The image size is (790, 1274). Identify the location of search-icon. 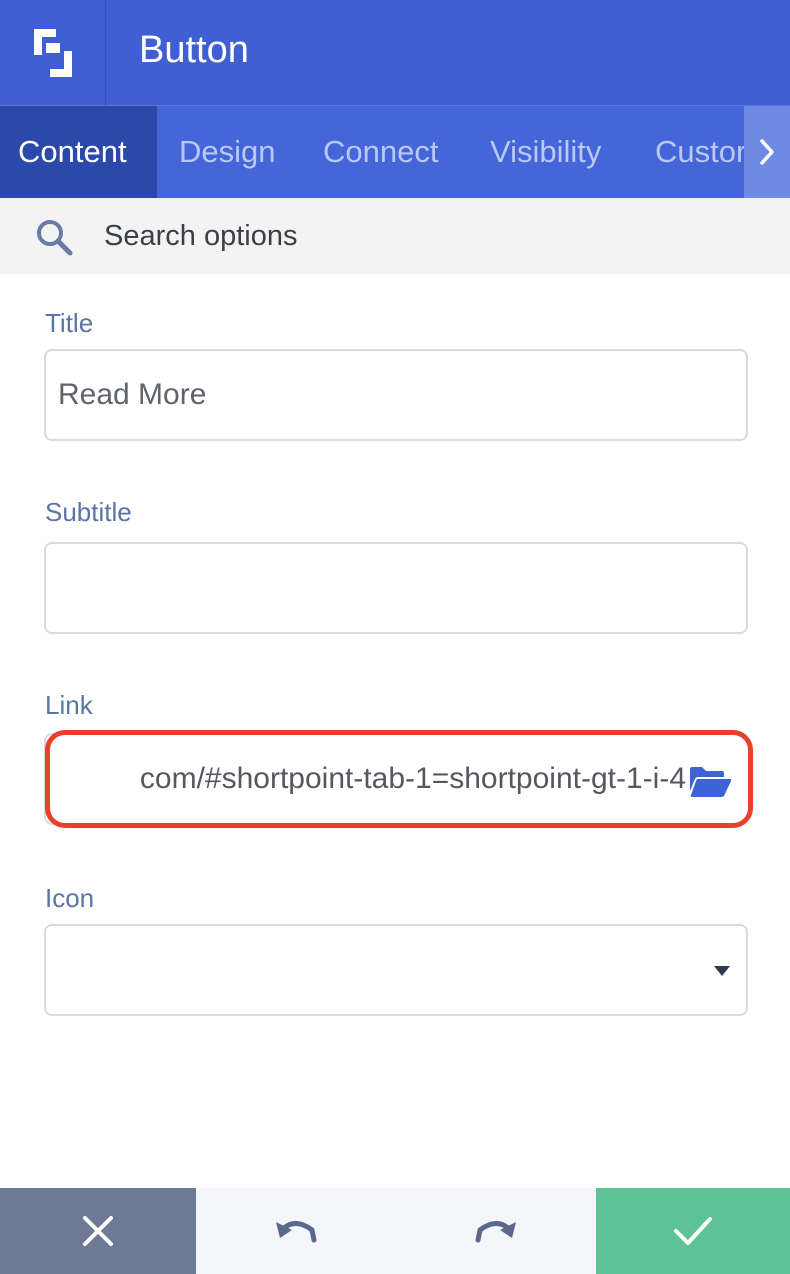
(55, 238).